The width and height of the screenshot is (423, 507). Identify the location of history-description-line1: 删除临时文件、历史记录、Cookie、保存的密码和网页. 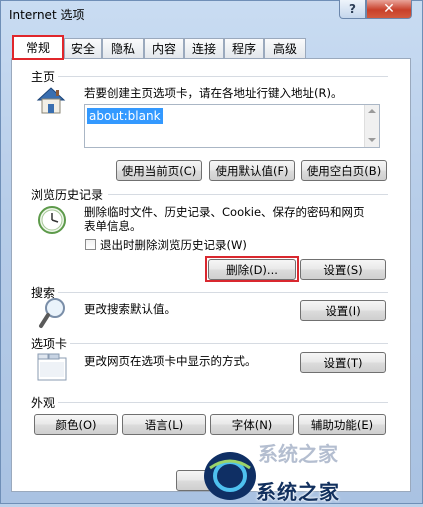
(224, 212).